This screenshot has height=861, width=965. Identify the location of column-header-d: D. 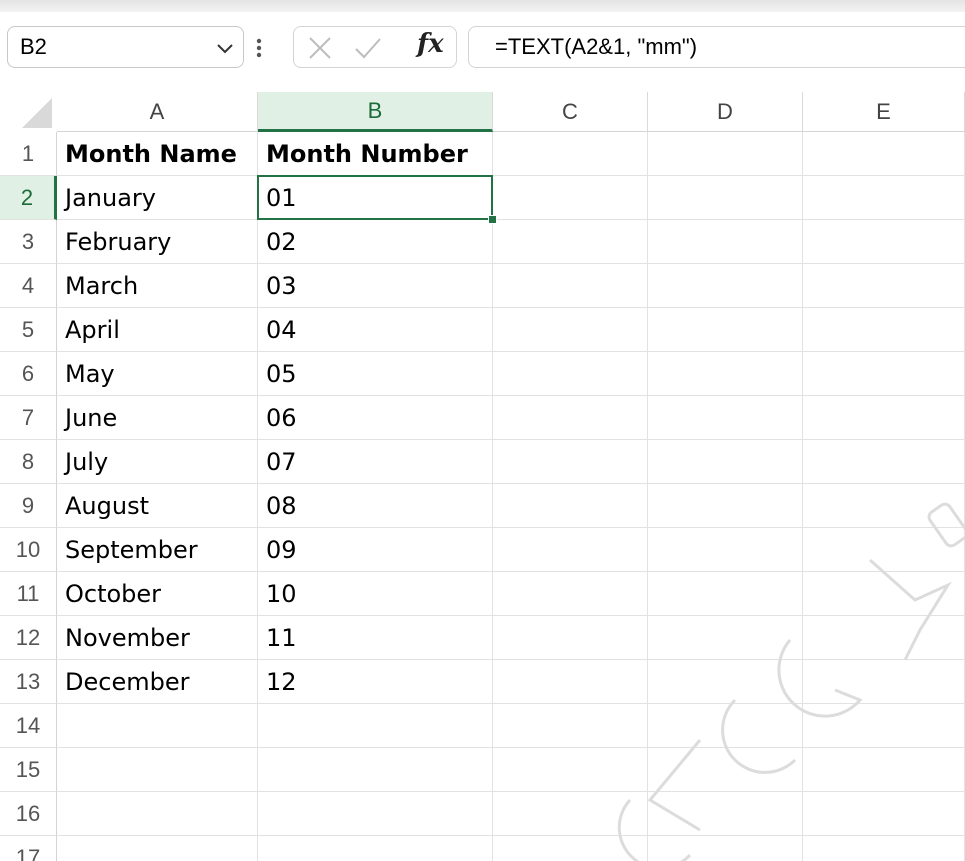
(725, 112).